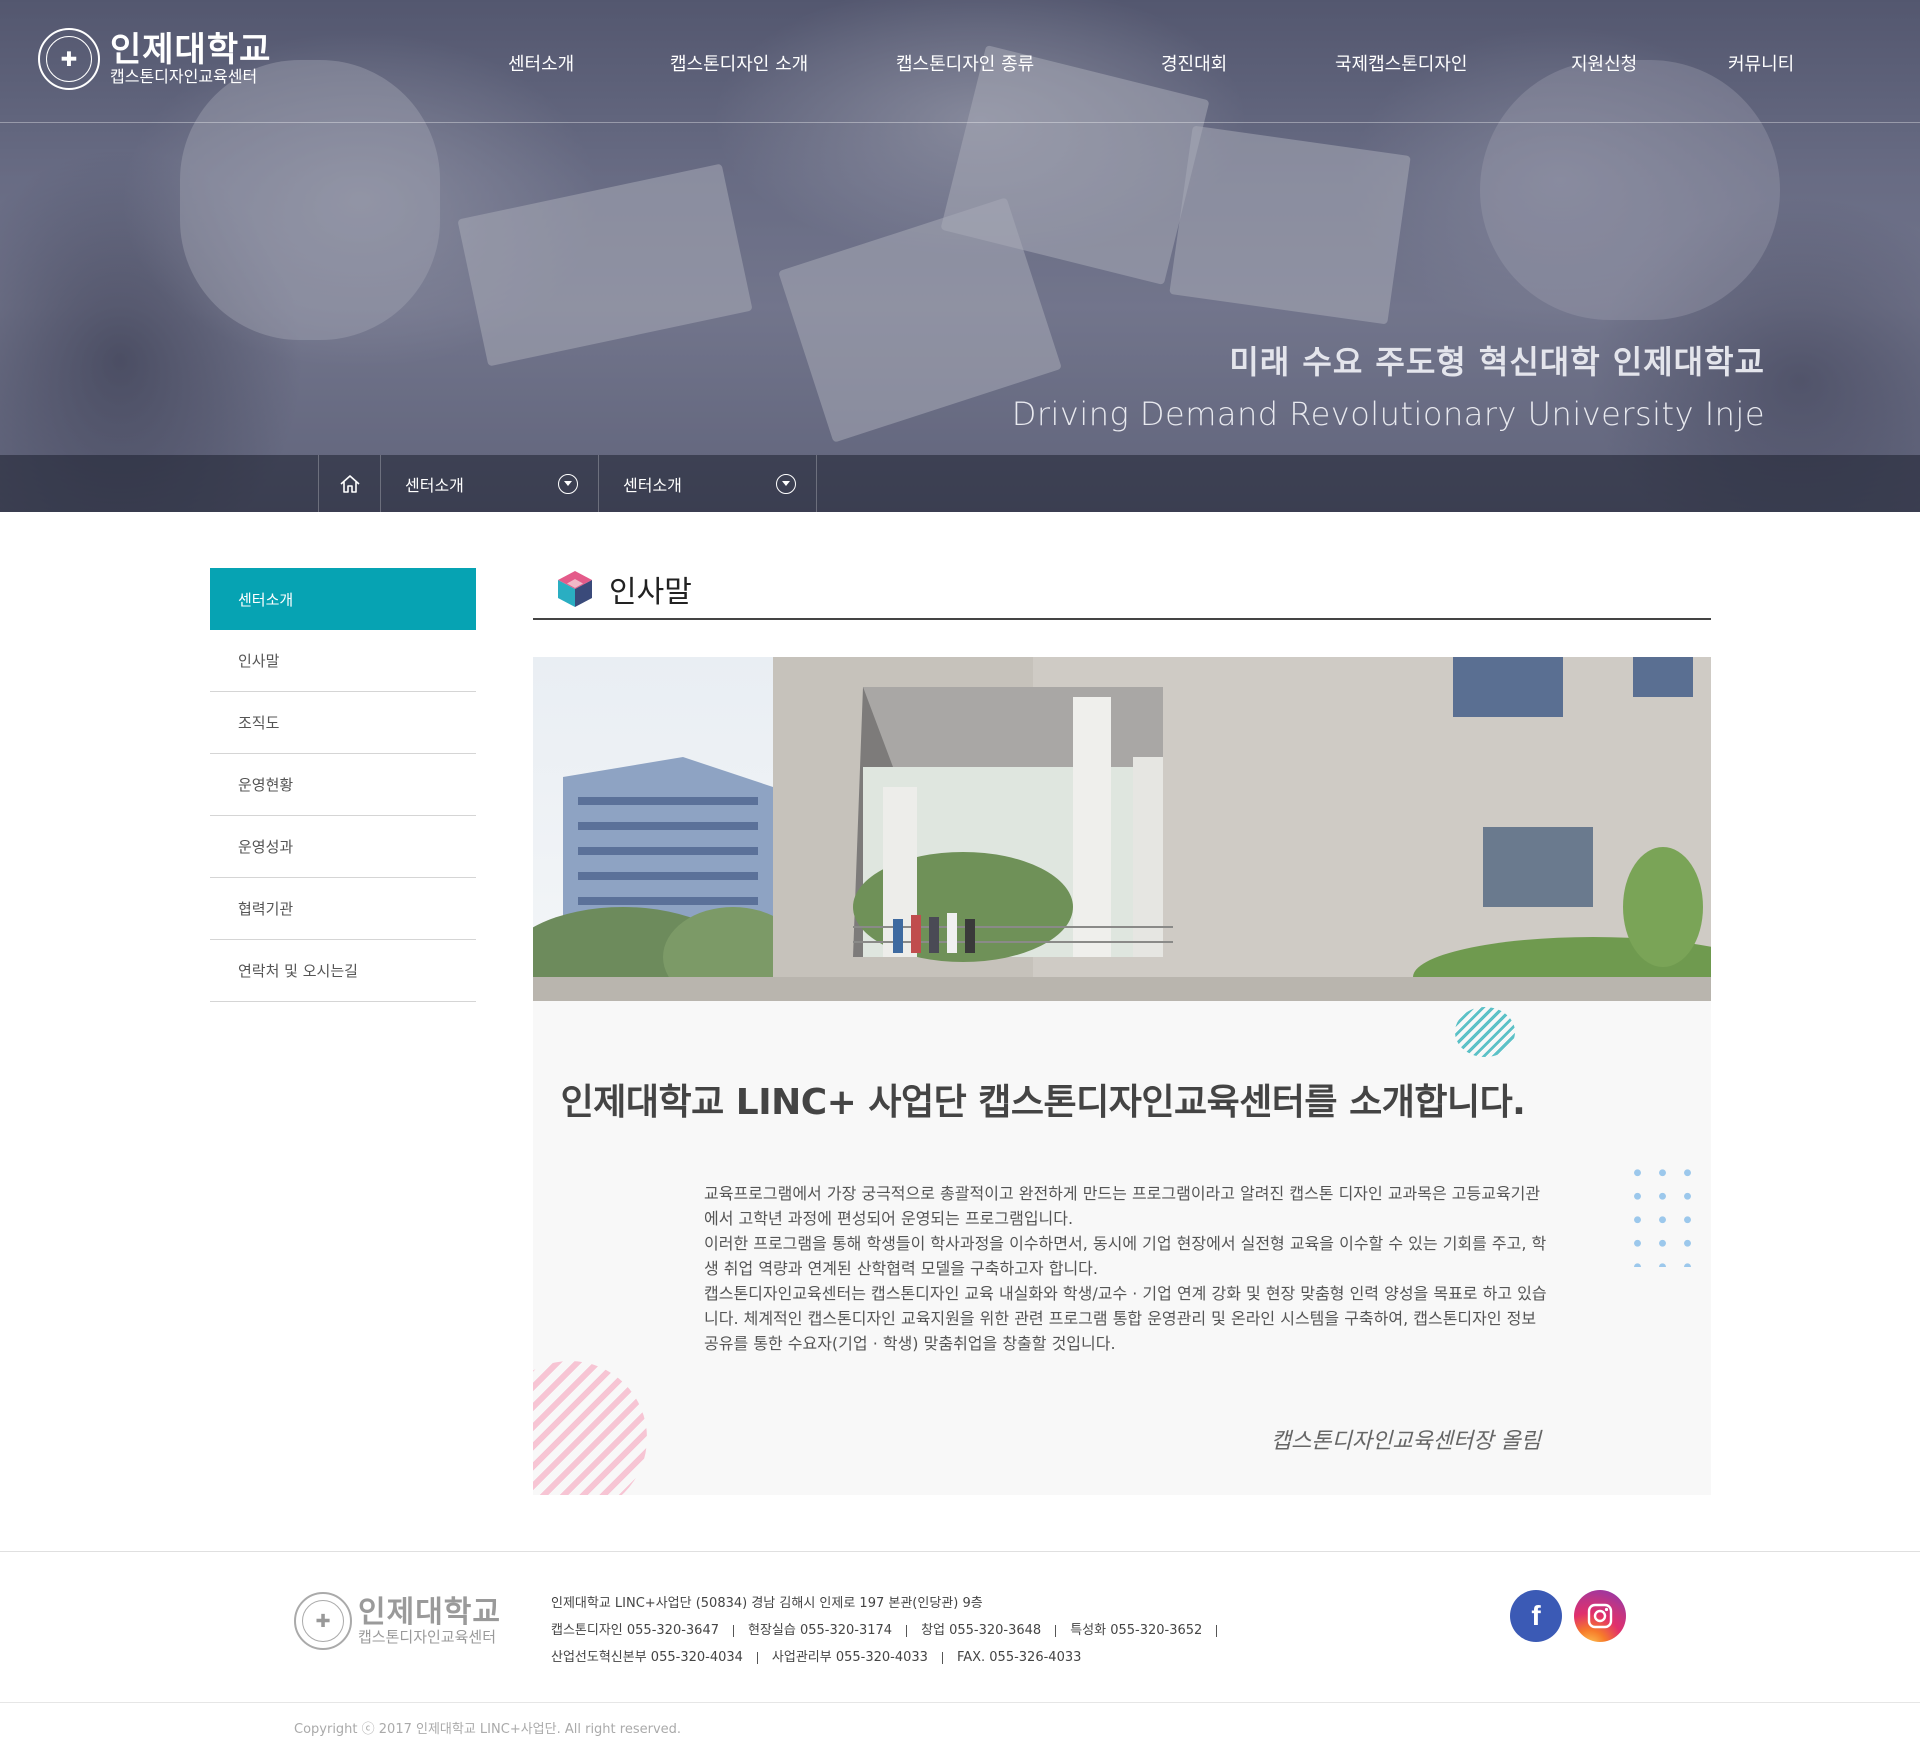  Describe the element at coordinates (1497, 362) in the screenshot. I see `hero-title-korean: 미래 수요 주도형 혁신대학 인제대학교` at that location.